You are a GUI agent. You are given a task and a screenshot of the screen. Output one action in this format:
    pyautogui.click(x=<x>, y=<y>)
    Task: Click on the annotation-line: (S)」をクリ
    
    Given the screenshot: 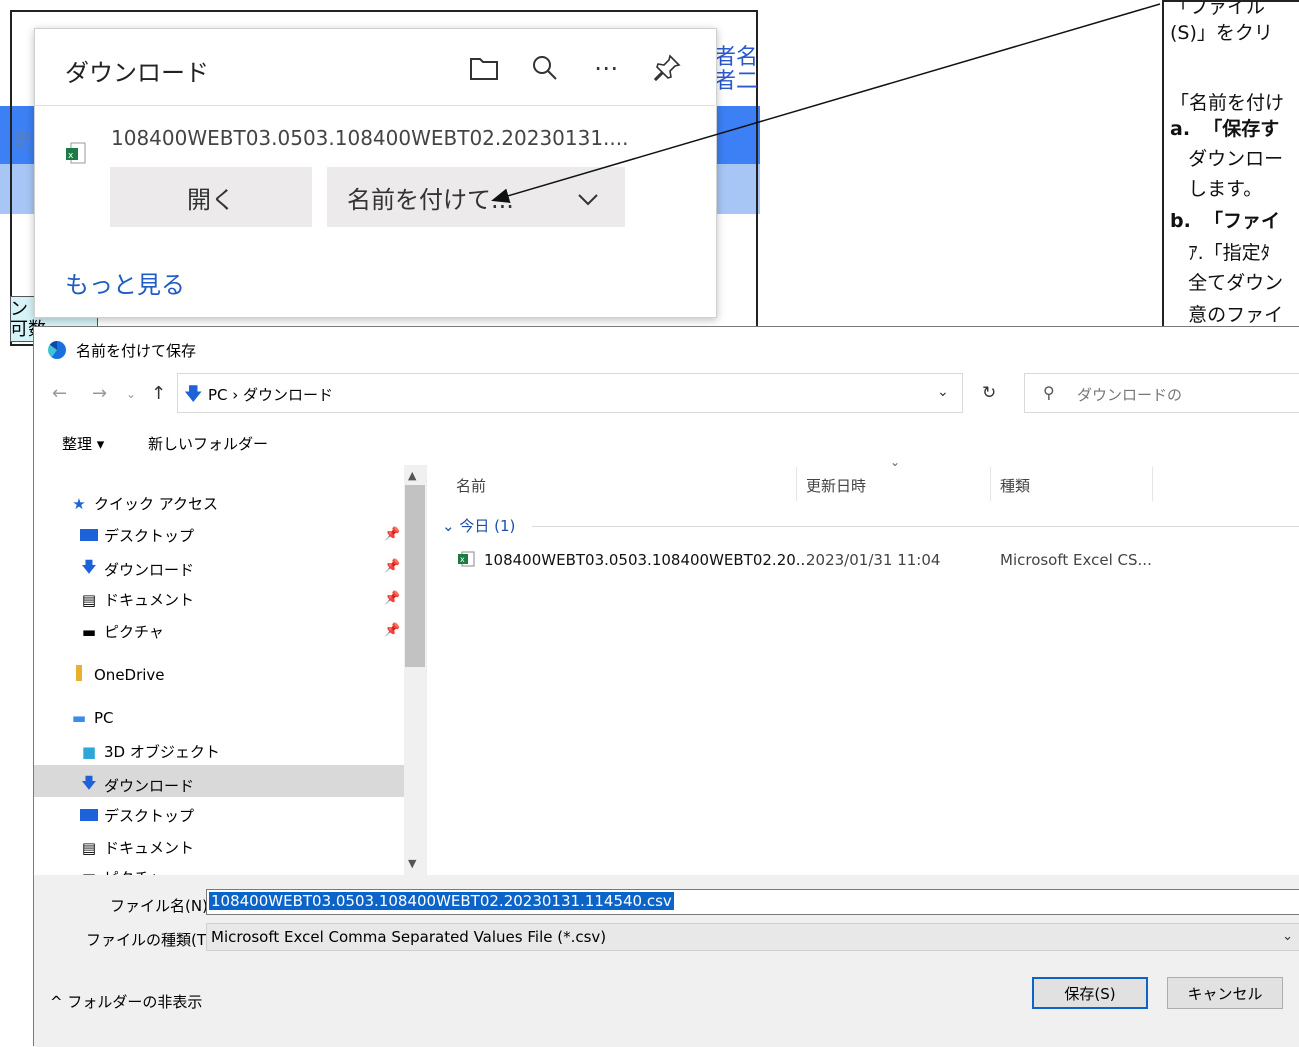 What is the action you would take?
    pyautogui.click(x=1221, y=33)
    